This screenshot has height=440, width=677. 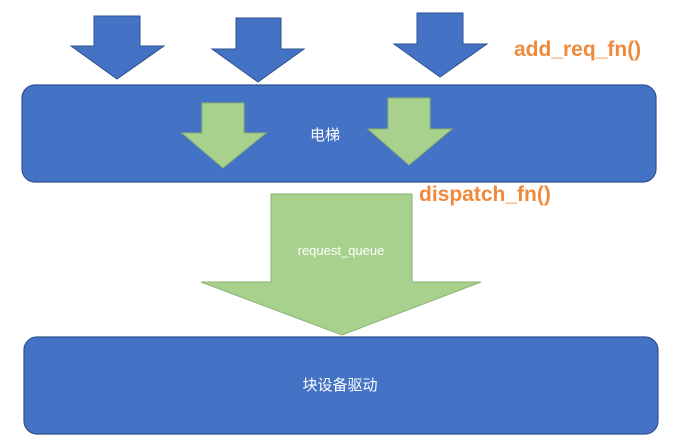 What do you see at coordinates (577, 49) in the screenshot?
I see `add-req-fn-label: add_req_fn()` at bounding box center [577, 49].